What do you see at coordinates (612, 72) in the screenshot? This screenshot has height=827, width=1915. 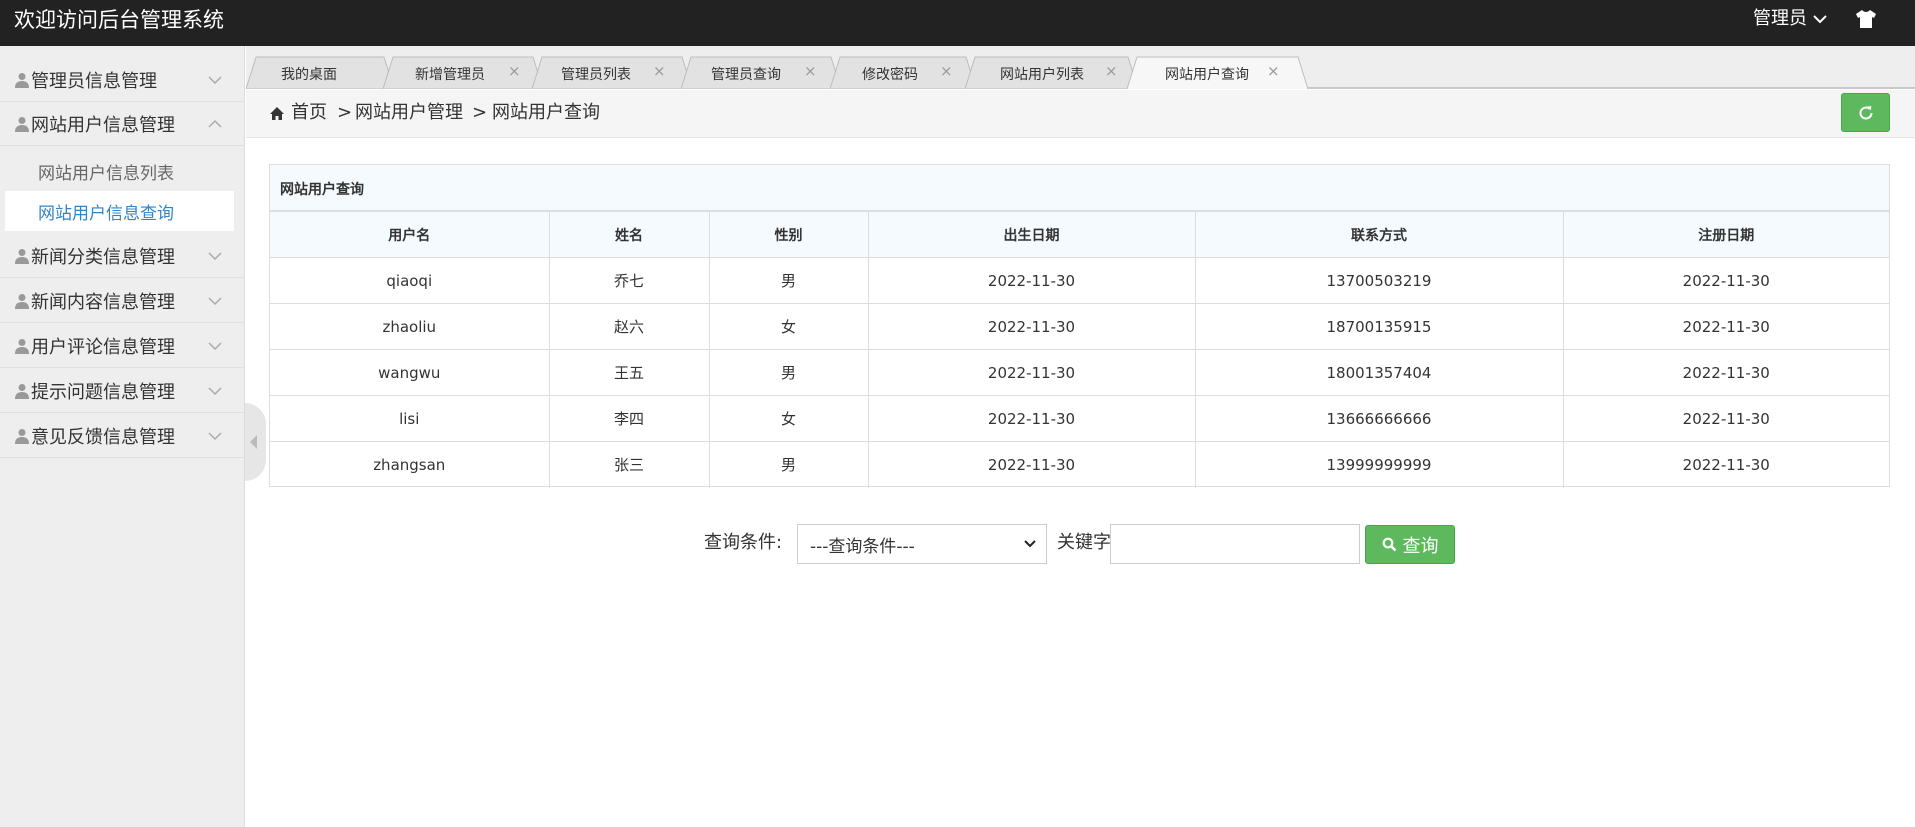 I see `tab-admin-list: 管理员列表 ×` at bounding box center [612, 72].